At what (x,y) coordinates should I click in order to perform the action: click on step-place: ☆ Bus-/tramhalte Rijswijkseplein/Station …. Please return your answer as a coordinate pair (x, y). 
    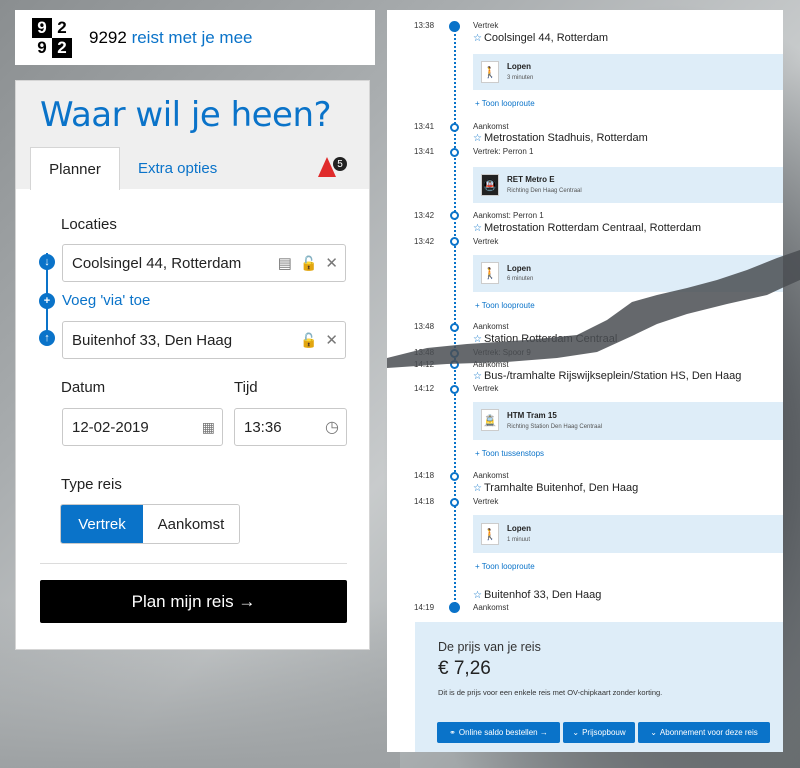
    Looking at the image, I should click on (607, 376).